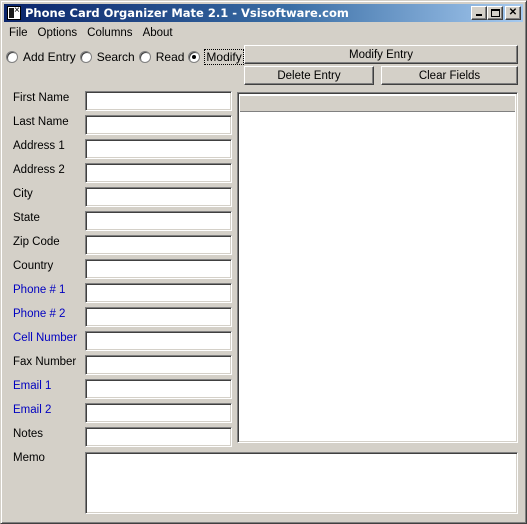 The height and width of the screenshot is (524, 527). What do you see at coordinates (158, 221) in the screenshot?
I see `state-input` at bounding box center [158, 221].